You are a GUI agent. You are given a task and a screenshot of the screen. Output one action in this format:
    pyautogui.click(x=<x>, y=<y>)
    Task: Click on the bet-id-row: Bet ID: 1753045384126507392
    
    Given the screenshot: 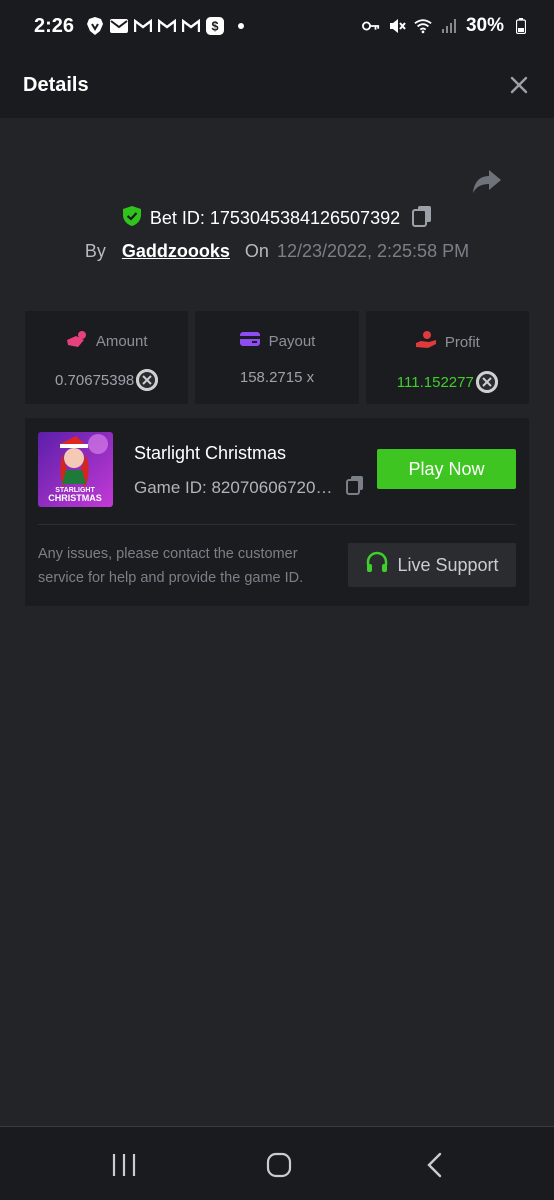 What is the action you would take?
    pyautogui.click(x=277, y=218)
    